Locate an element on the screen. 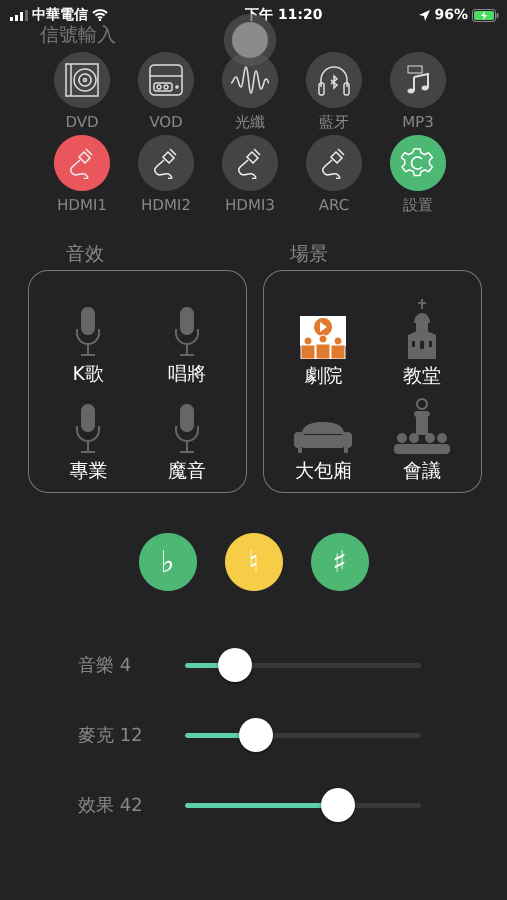  scene-option: 教堂 is located at coordinates (421, 338).